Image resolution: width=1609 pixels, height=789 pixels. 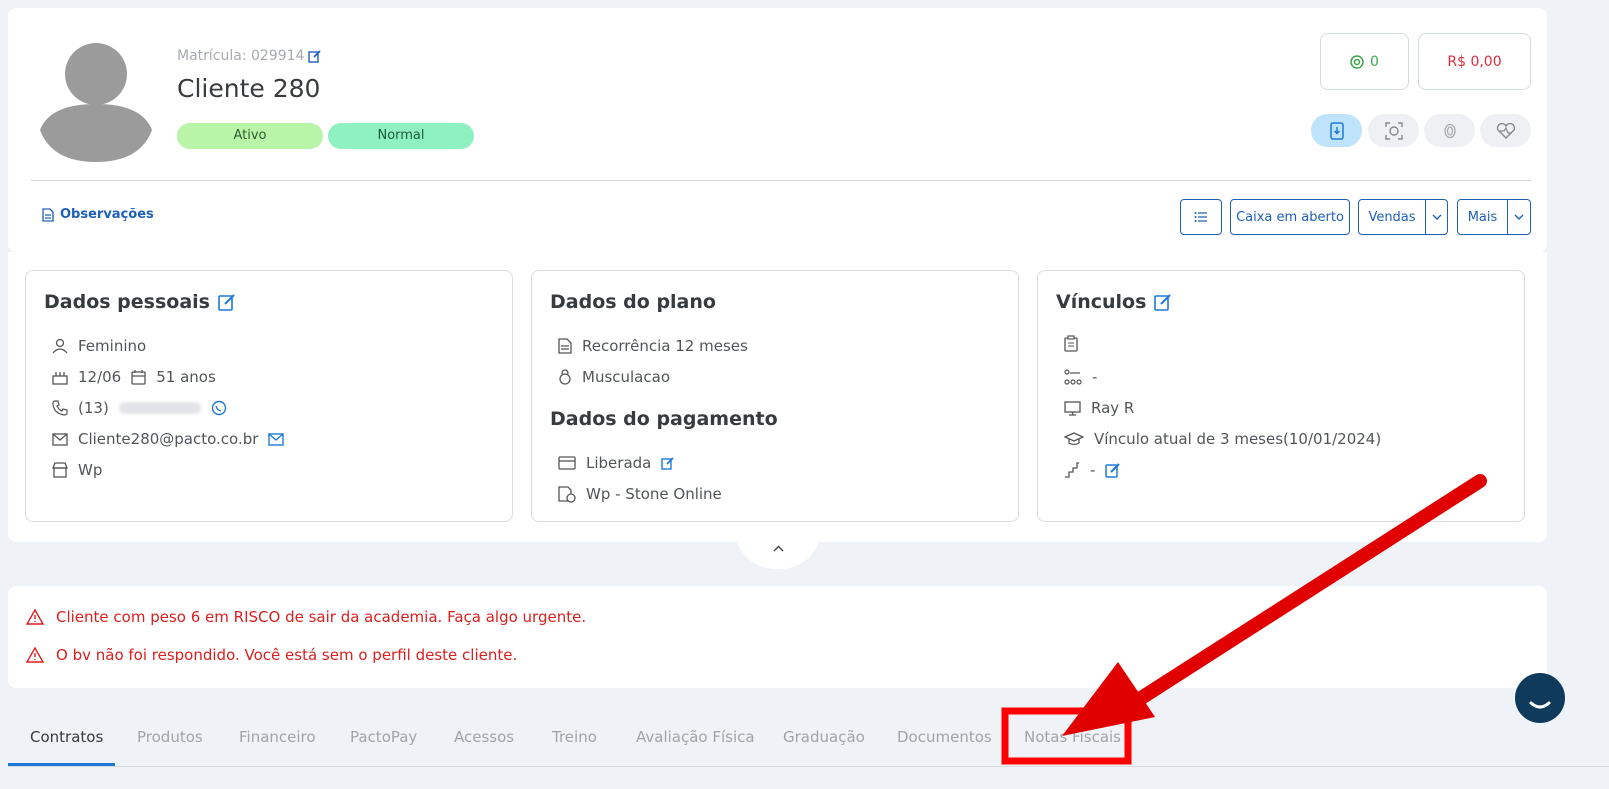 I want to click on annotation-overlay, so click(x=1244, y=619).